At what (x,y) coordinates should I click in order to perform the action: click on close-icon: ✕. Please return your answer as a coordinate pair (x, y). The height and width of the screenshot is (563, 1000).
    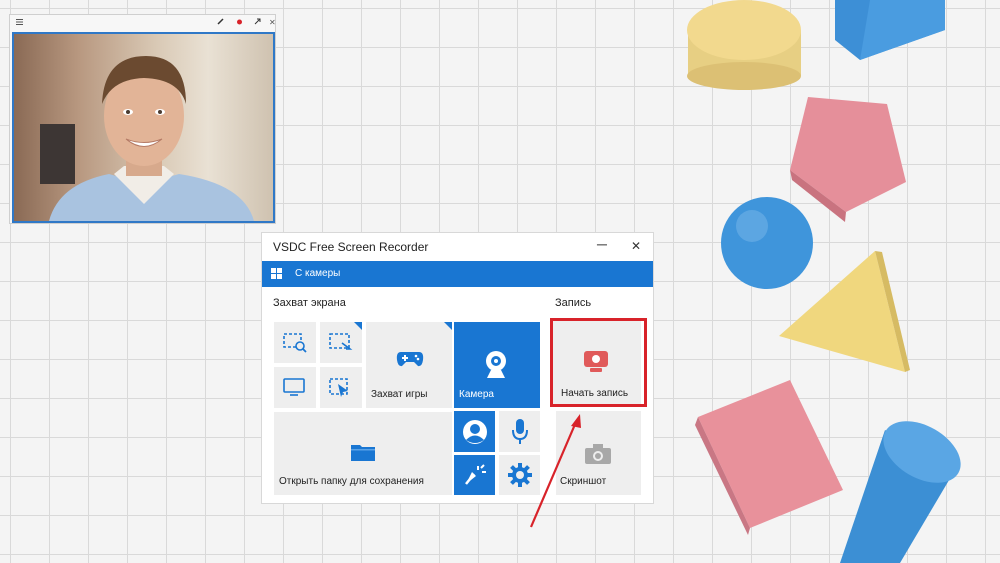
    Looking at the image, I should click on (272, 22).